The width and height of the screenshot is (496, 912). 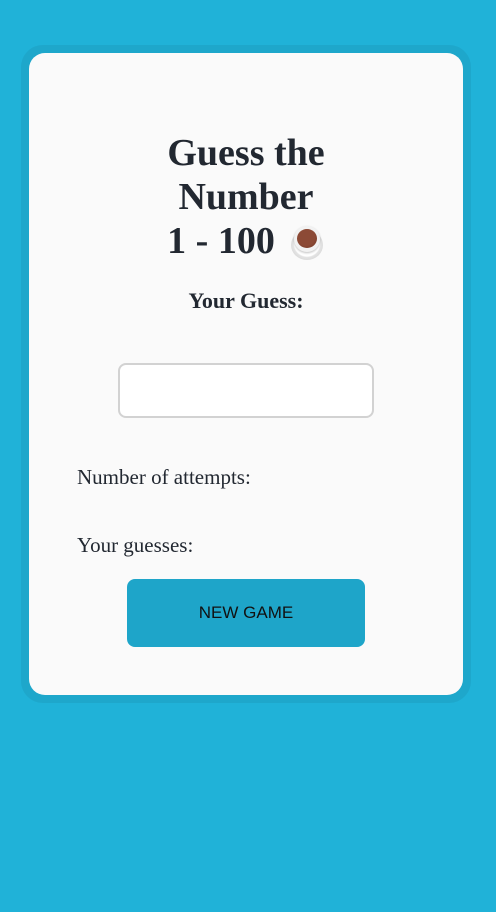 I want to click on attempts-label: Number of attempts:, so click(x=164, y=477).